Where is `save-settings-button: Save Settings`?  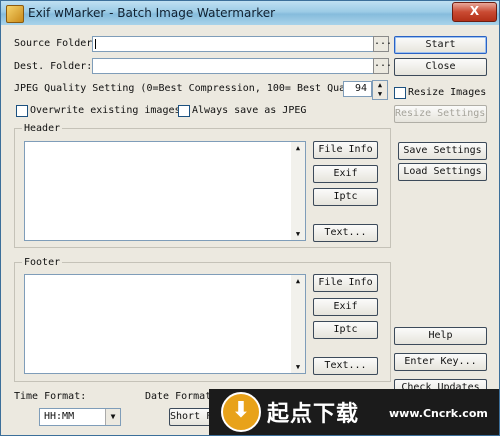 save-settings-button: Save Settings is located at coordinates (442, 151).